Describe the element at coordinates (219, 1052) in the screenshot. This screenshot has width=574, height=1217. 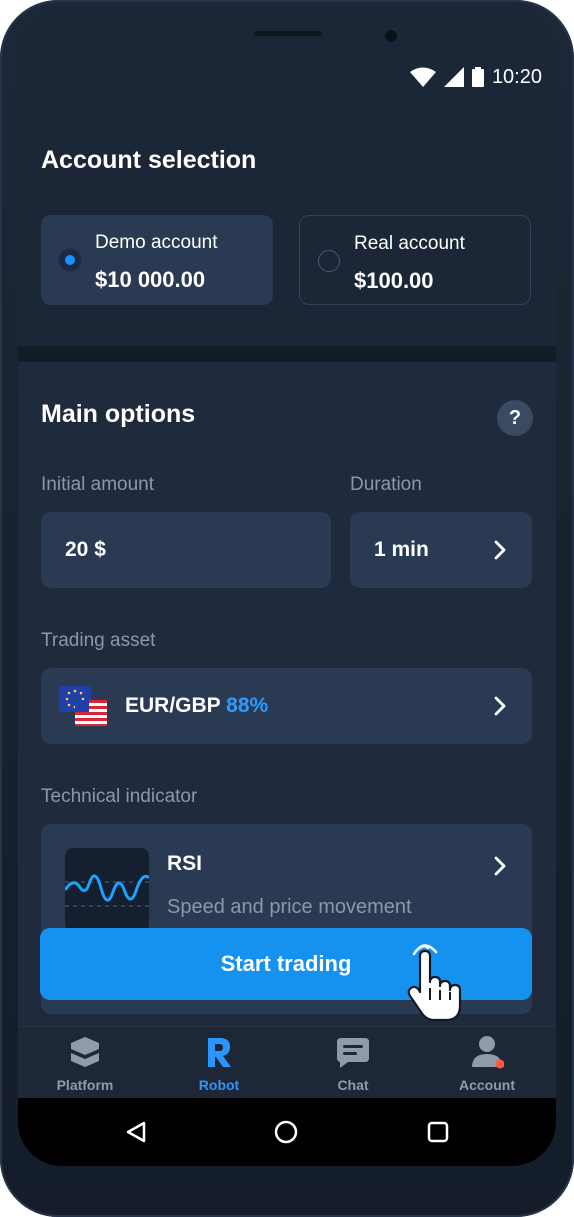
I see `robot-icon` at that location.